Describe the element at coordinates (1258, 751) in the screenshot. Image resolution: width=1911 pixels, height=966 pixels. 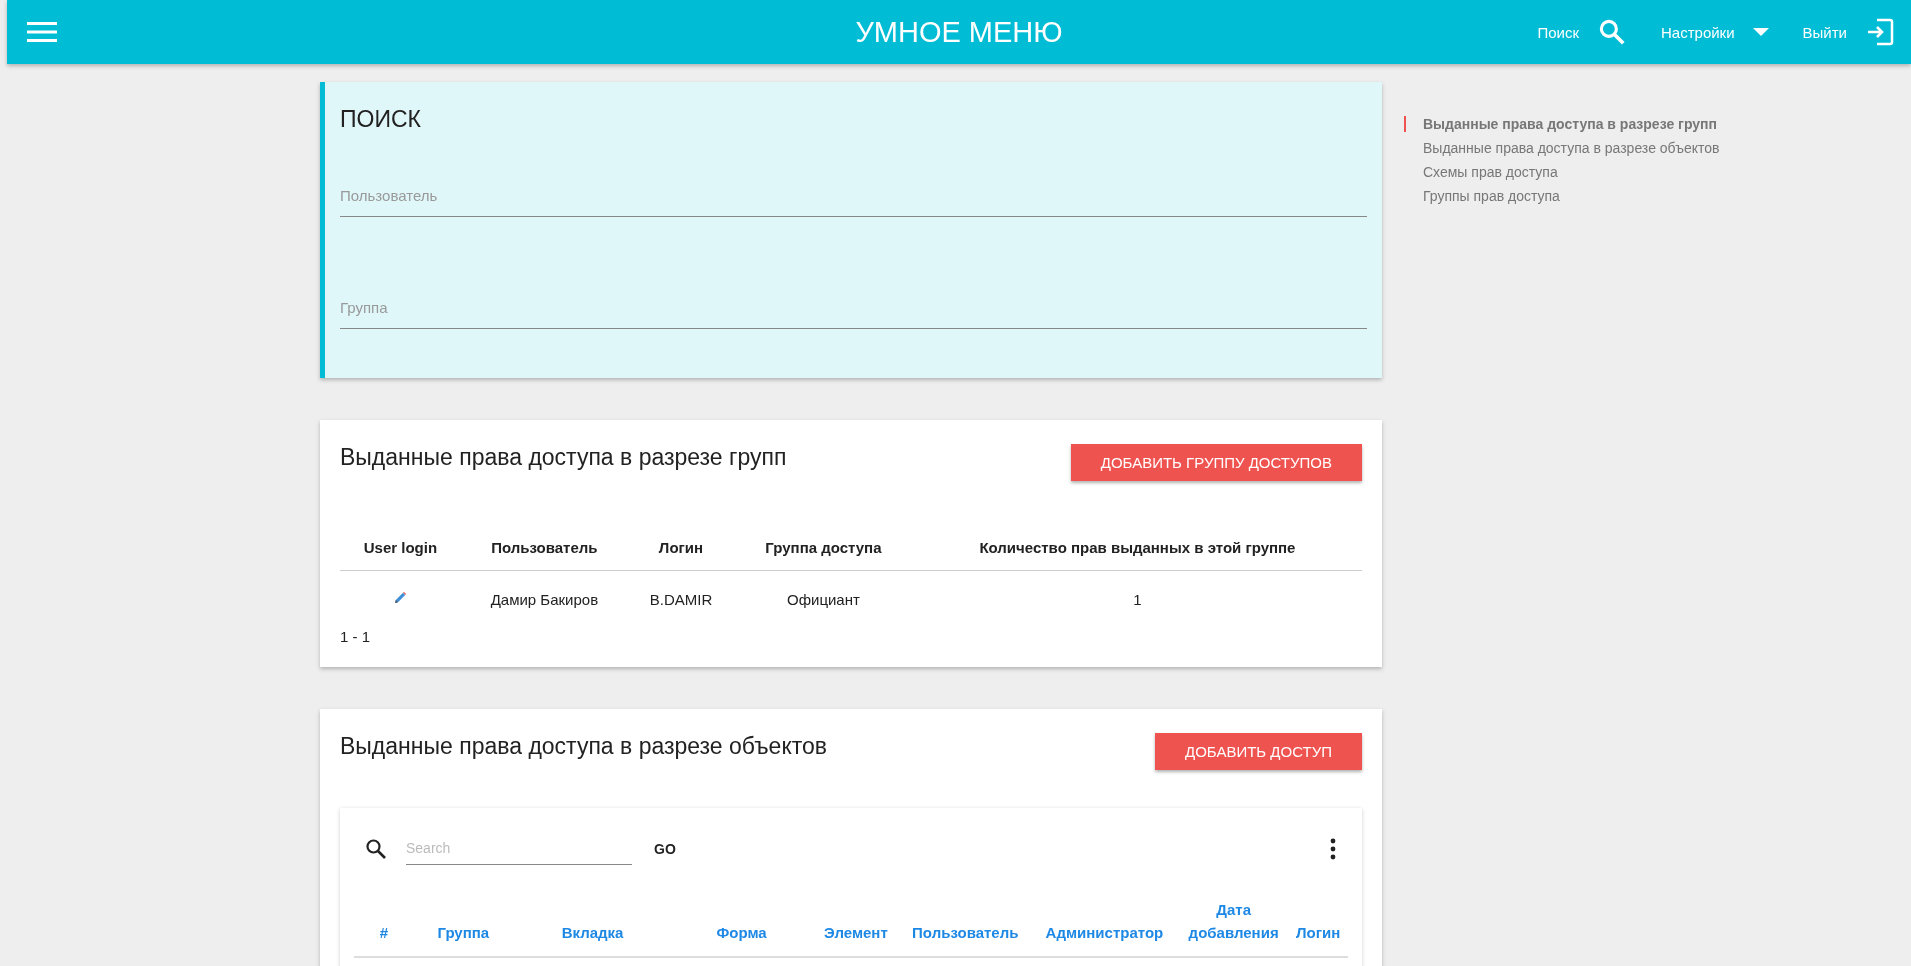
I see `add-access-button: ДОБАВИТЬ ДОСТУП` at that location.